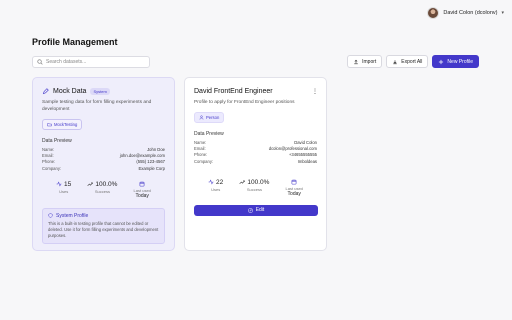 This screenshot has width=512, height=320. What do you see at coordinates (40, 62) in the screenshot?
I see `search-icon` at bounding box center [40, 62].